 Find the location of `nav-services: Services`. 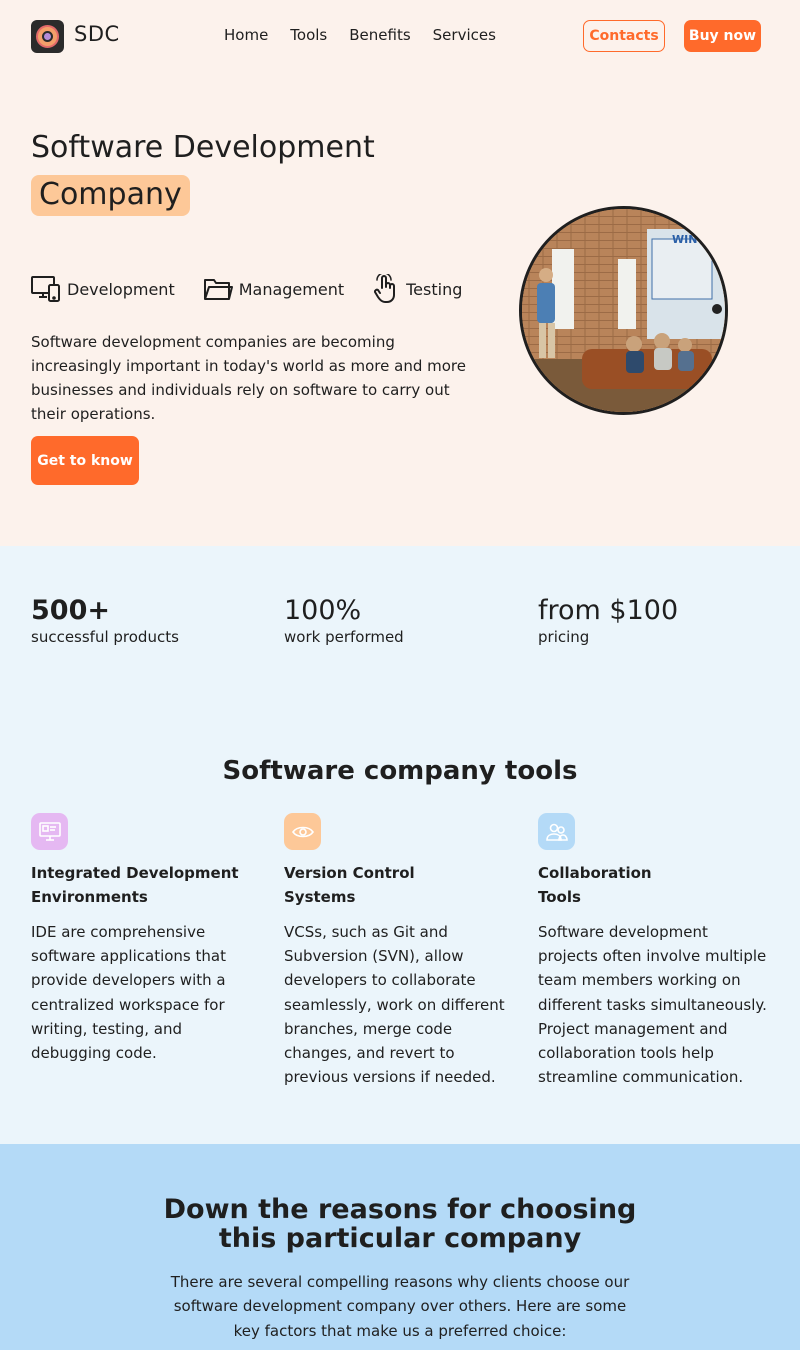

nav-services: Services is located at coordinates (464, 35).